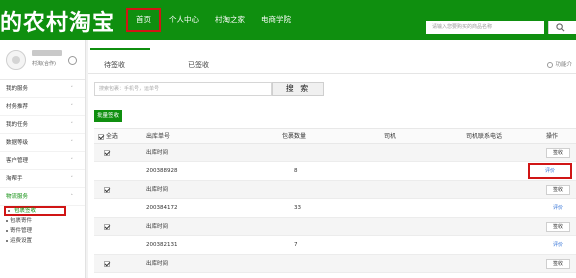  What do you see at coordinates (17, 161) in the screenshot?
I see `sidebar-item-label: 客户管理` at bounding box center [17, 161].